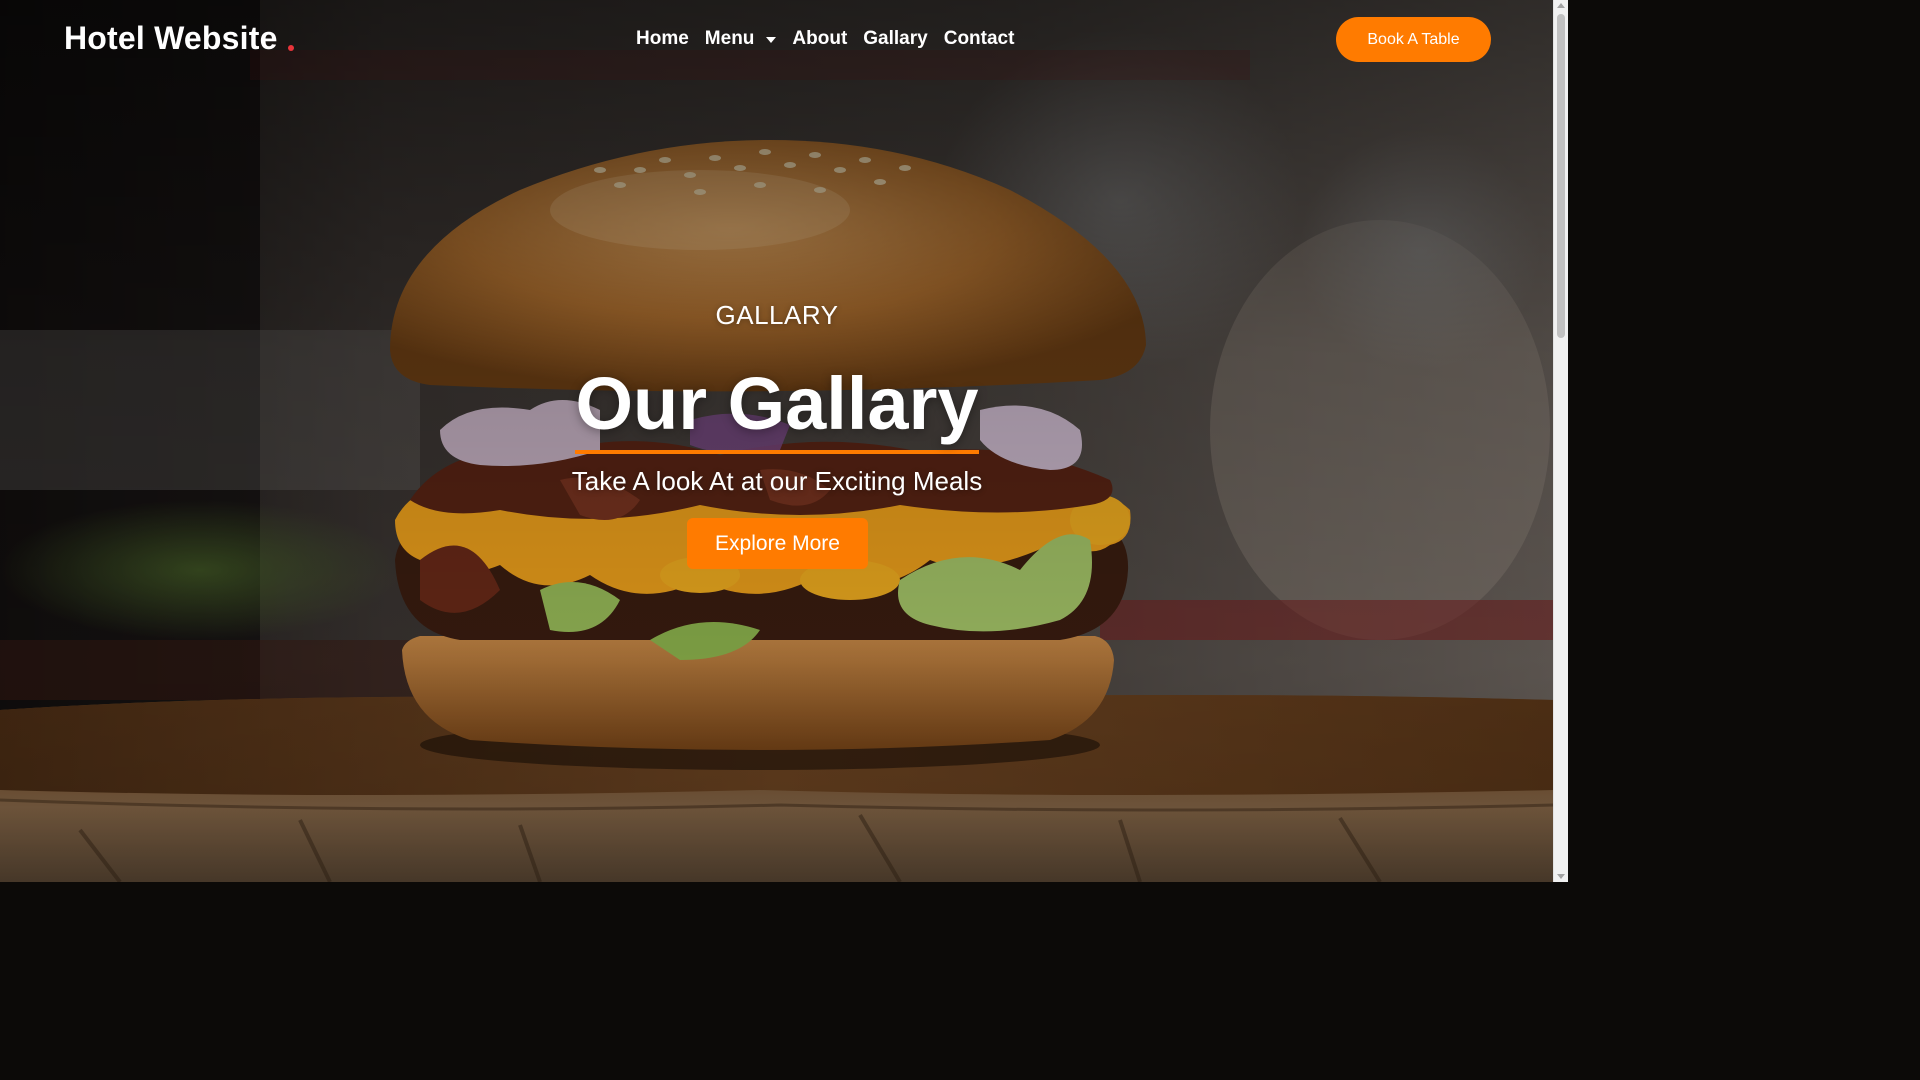 Image resolution: width=1920 pixels, height=1080 pixels. I want to click on hero-headline: Our Gallary, so click(777, 408).